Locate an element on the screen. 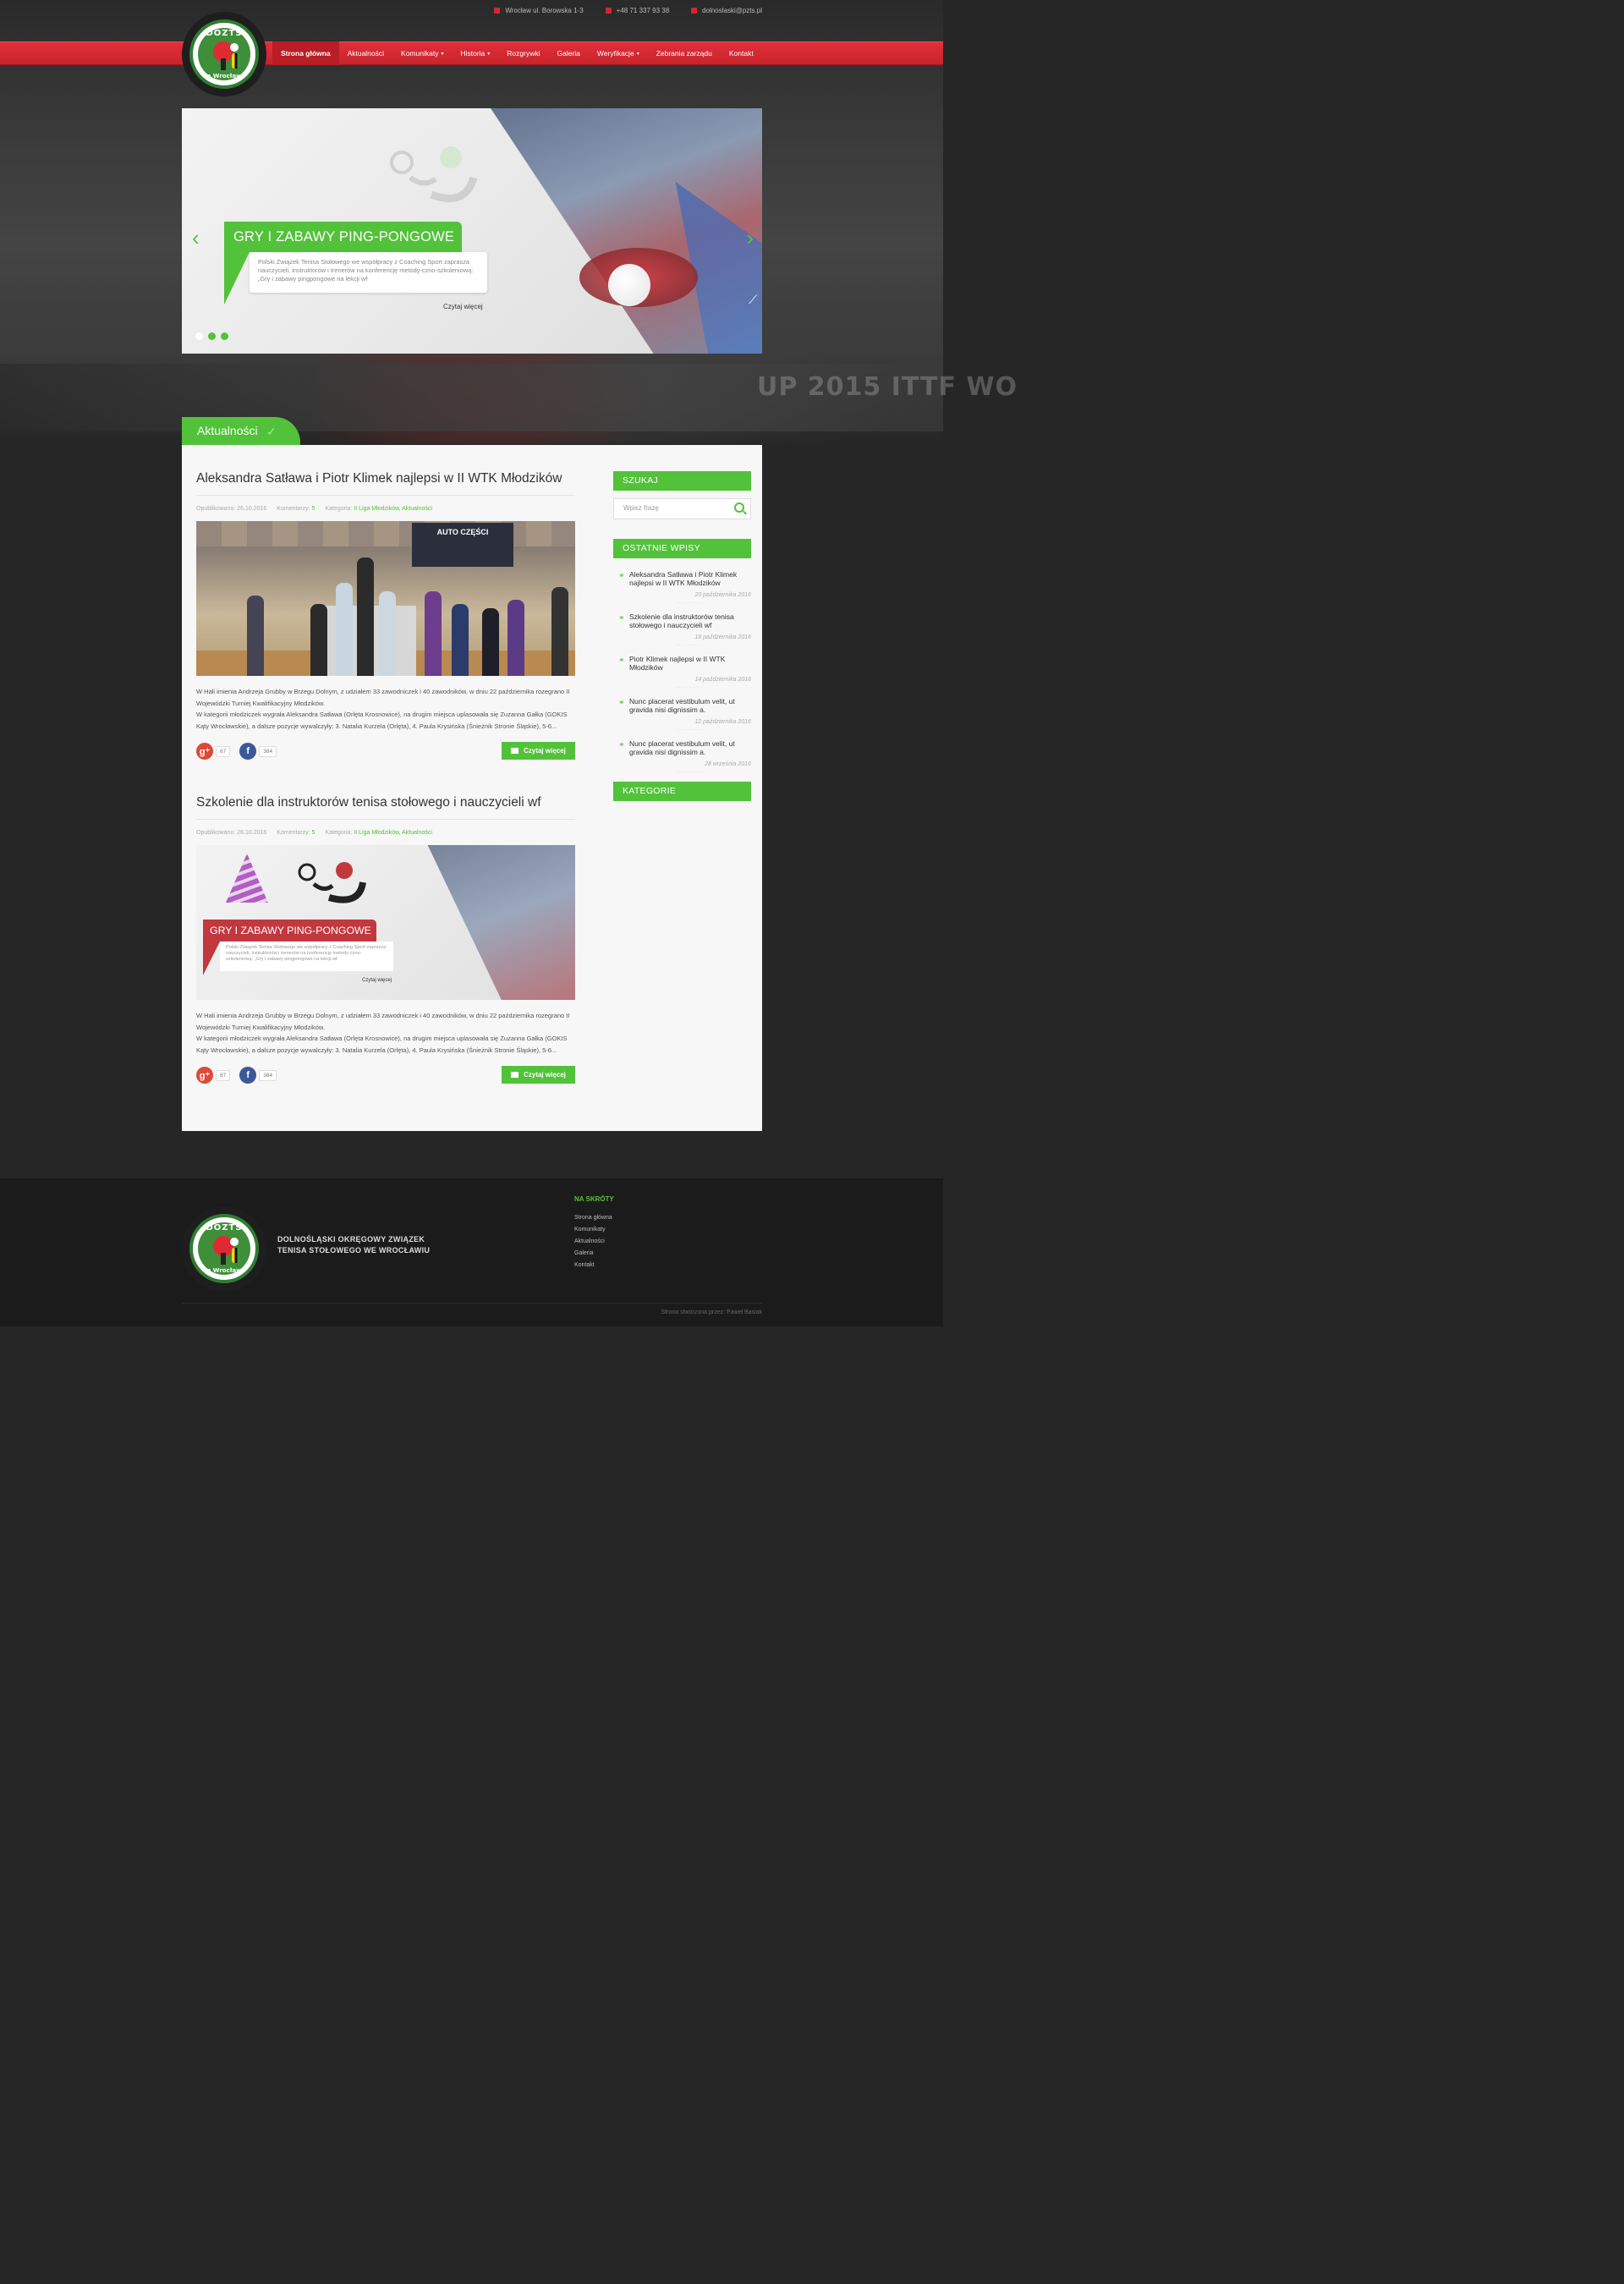  nav-item-aktualności: Aktualności is located at coordinates (366, 53).